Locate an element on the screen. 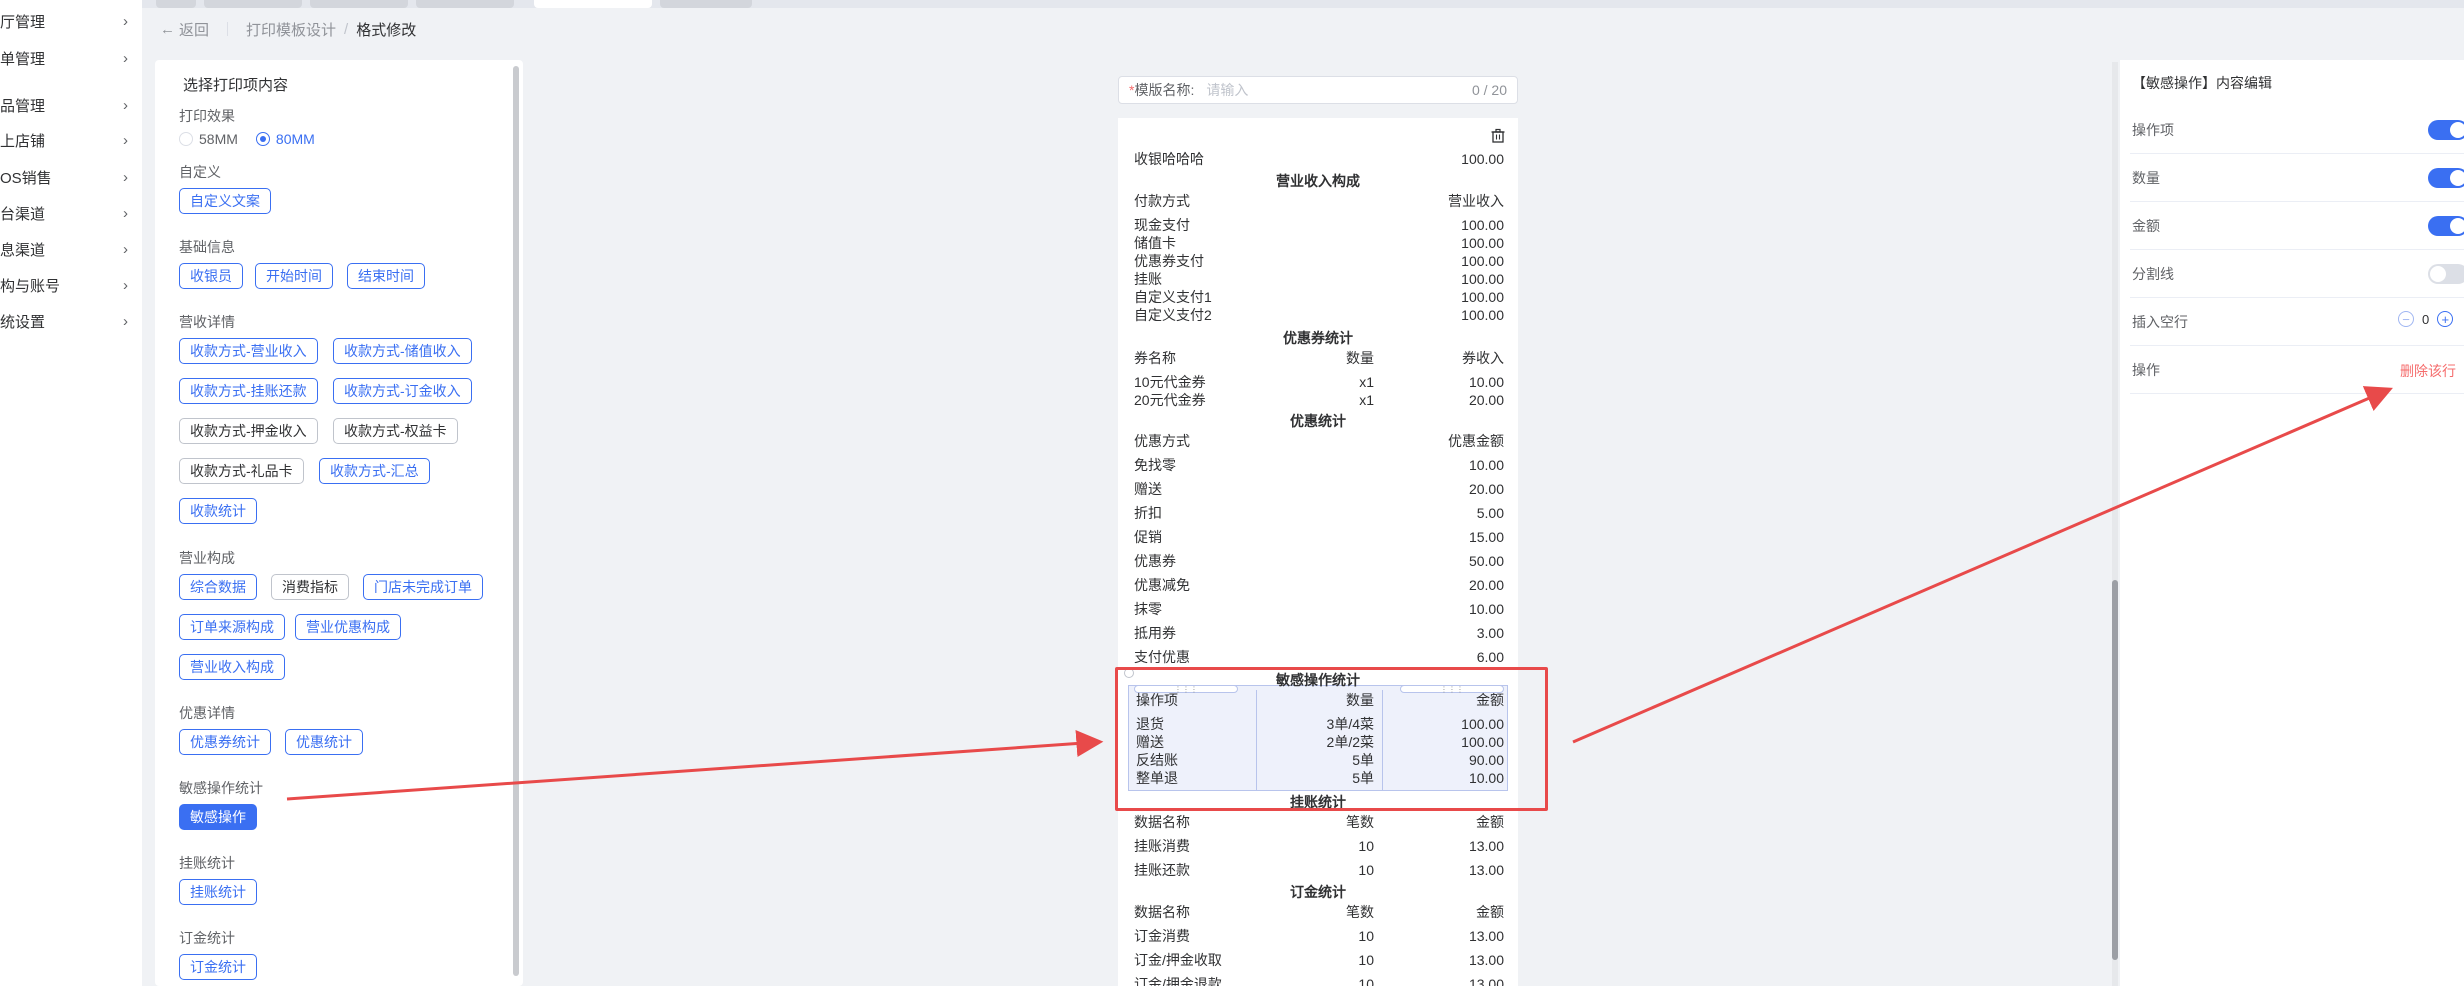  chip-revenue-summary: 收款方式-汇总 is located at coordinates (374, 471).